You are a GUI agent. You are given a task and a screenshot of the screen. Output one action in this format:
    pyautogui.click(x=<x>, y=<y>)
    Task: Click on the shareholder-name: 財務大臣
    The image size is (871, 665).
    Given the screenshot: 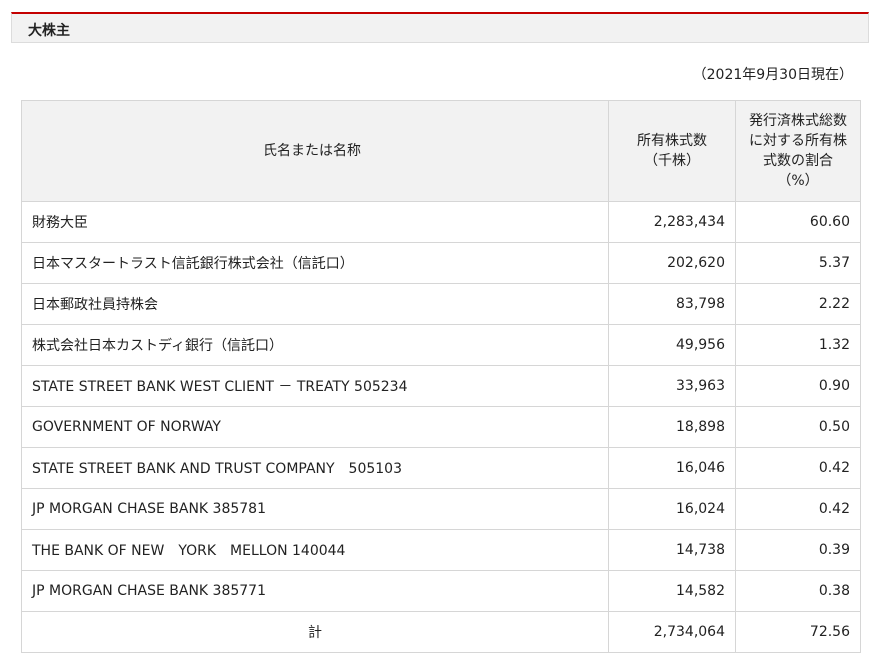 What is the action you would take?
    pyautogui.click(x=315, y=222)
    